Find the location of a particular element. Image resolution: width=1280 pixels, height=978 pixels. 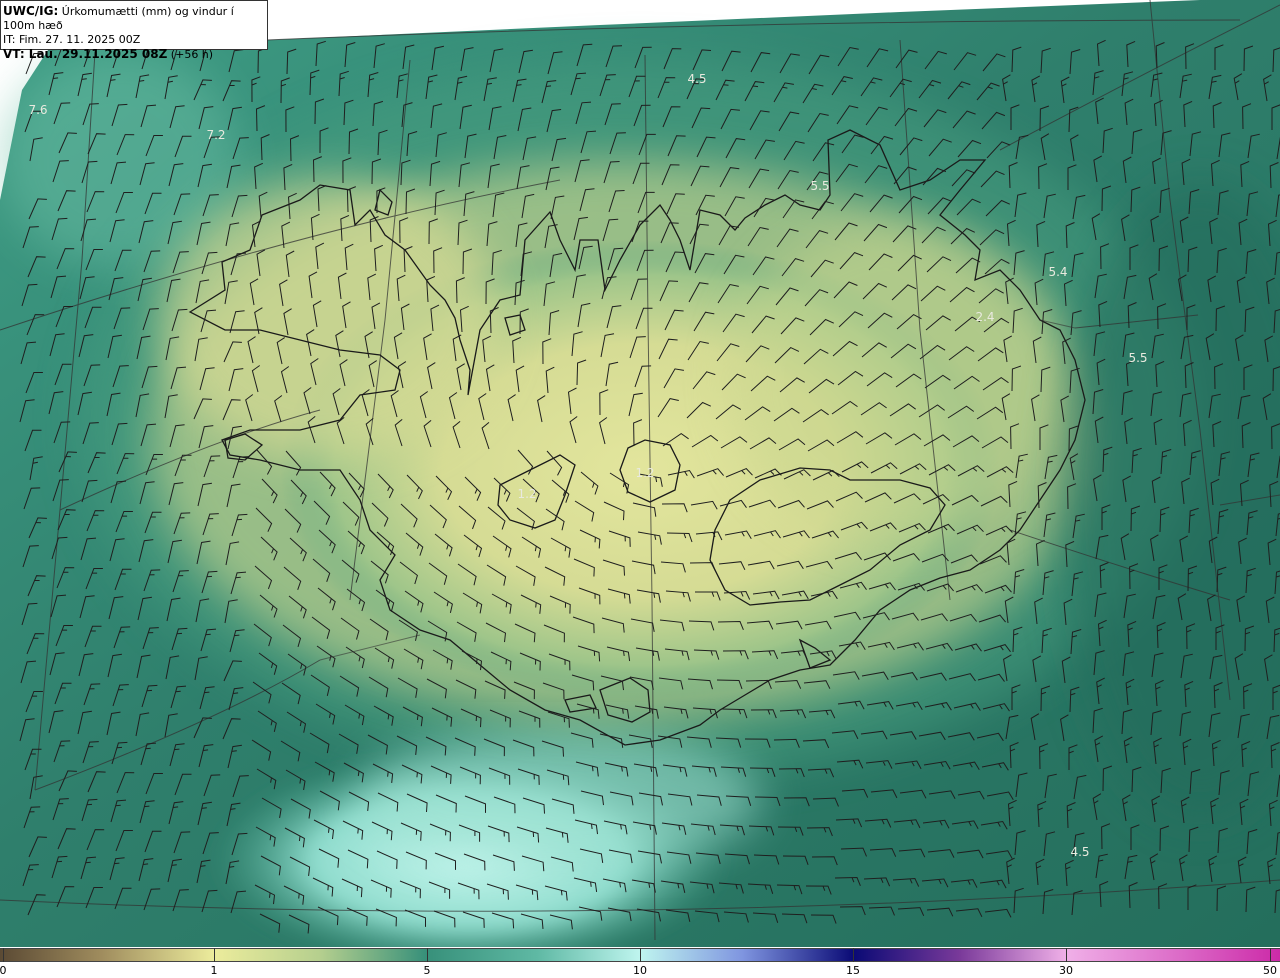

colorbar-tick-label: 30 is located at coordinates (1066, 970).